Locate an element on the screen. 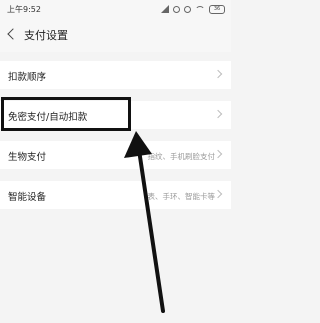 The image size is (320, 323). annotation-arrow-head is located at coordinates (138, 144).